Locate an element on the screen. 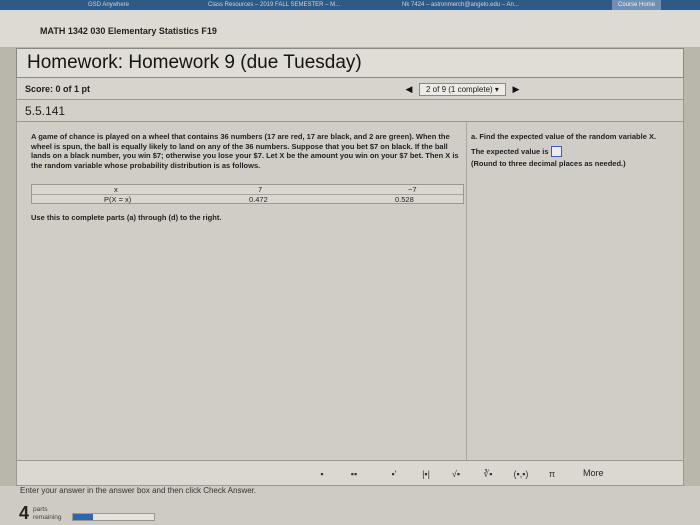 Image resolution: width=700 pixels, height=525 pixels. question-number-row: 5.5.141 is located at coordinates (350, 111).